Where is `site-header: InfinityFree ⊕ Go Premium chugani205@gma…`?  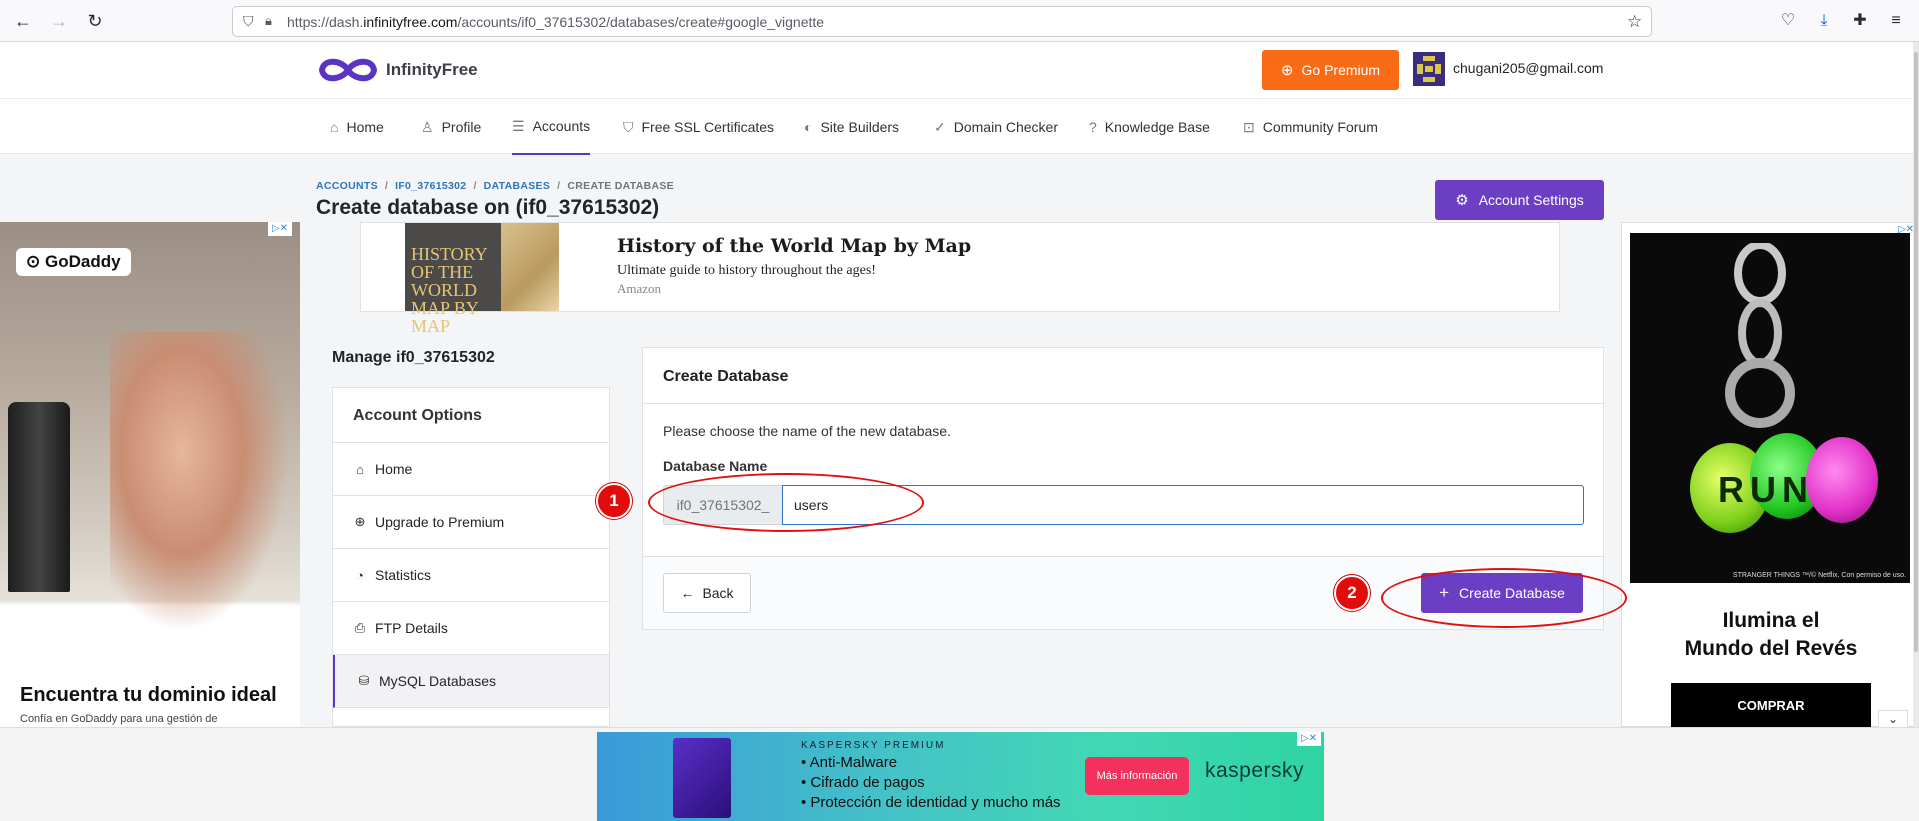 site-header: InfinityFree ⊕ Go Premium chugani205@gma… is located at coordinates (959, 70).